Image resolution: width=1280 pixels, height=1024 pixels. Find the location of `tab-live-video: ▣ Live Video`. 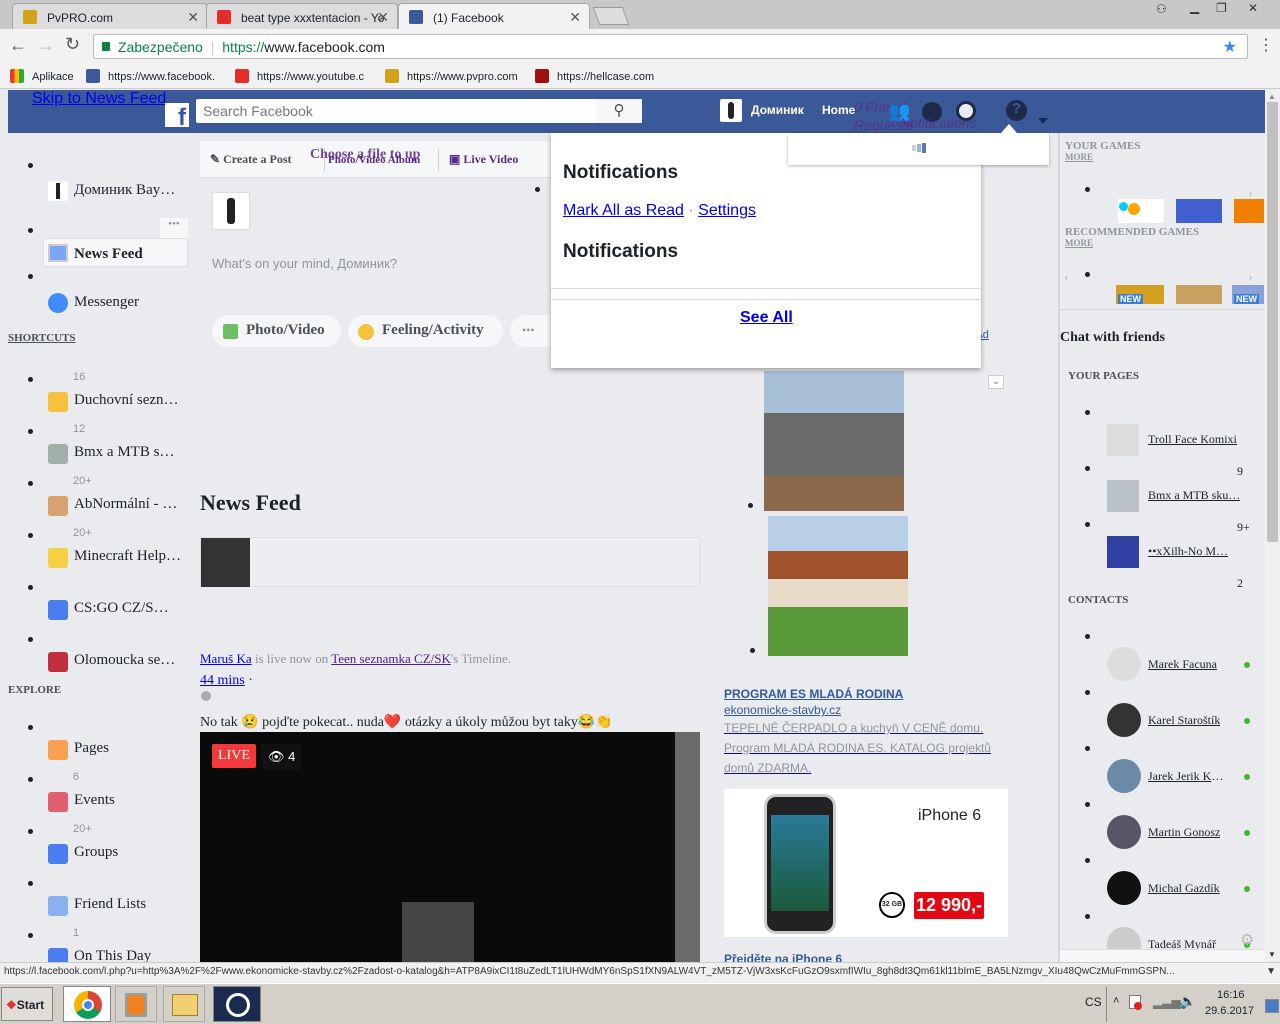

tab-live-video: ▣ Live Video is located at coordinates (483, 159).